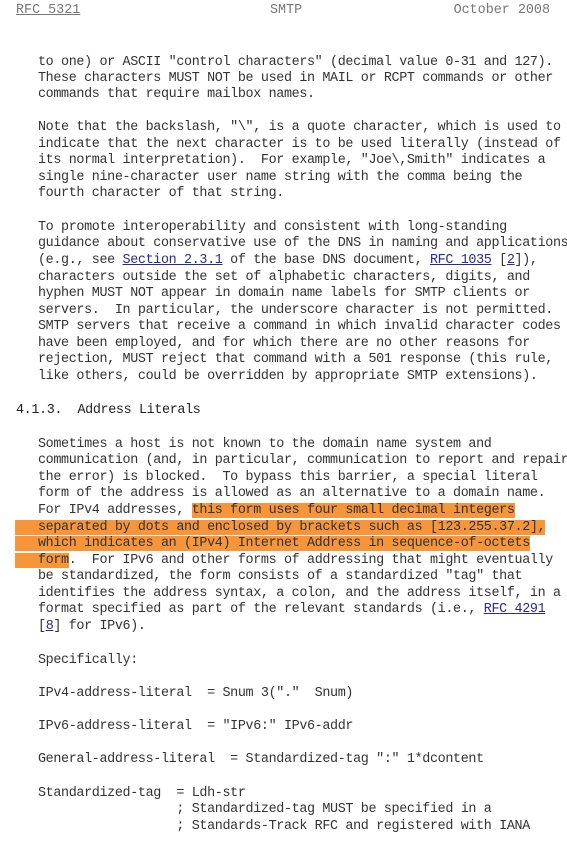  What do you see at coordinates (53, 560) in the screenshot?
I see `highlighted-text: form` at bounding box center [53, 560].